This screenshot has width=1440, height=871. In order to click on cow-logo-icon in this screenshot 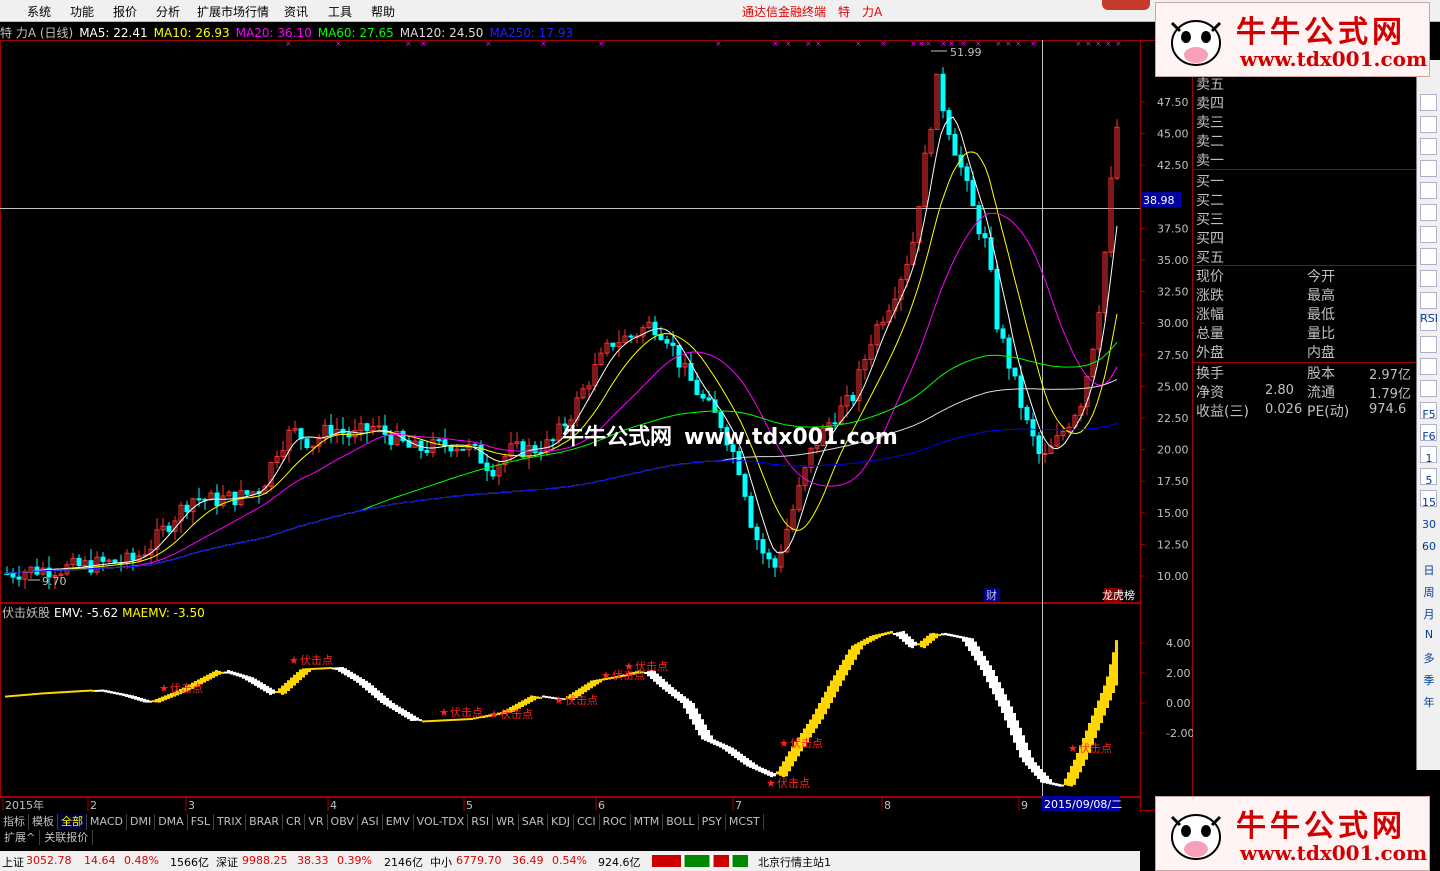, I will do `click(1196, 837)`.